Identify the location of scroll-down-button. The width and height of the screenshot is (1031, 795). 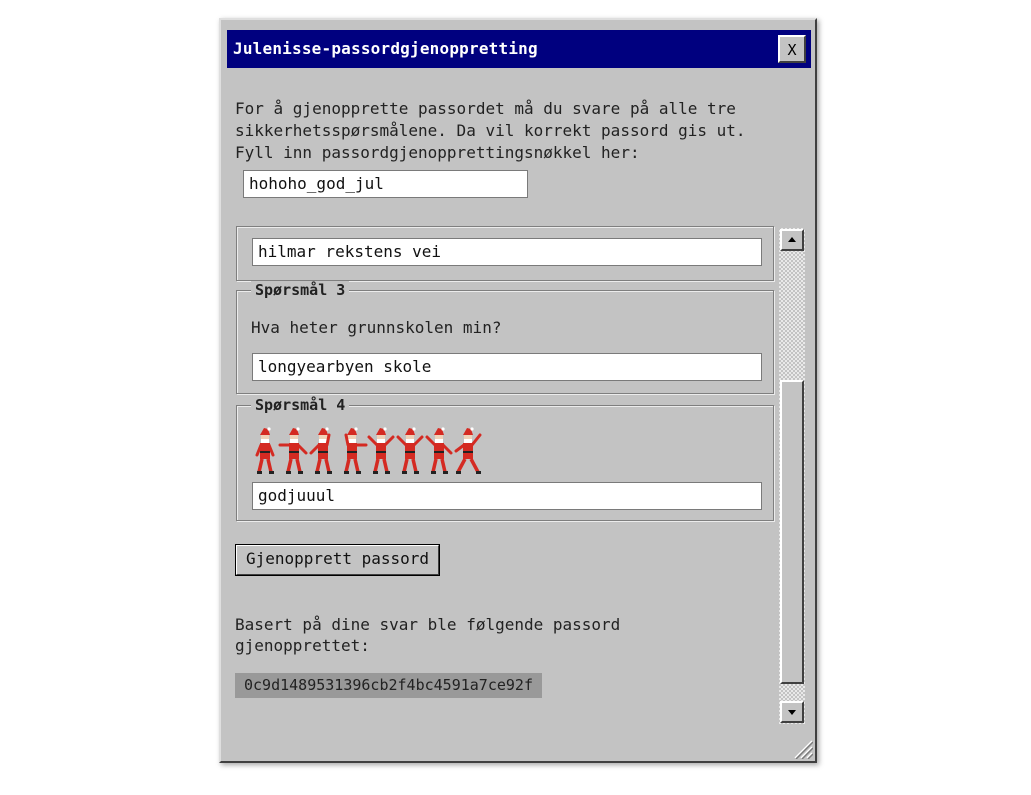
(792, 712).